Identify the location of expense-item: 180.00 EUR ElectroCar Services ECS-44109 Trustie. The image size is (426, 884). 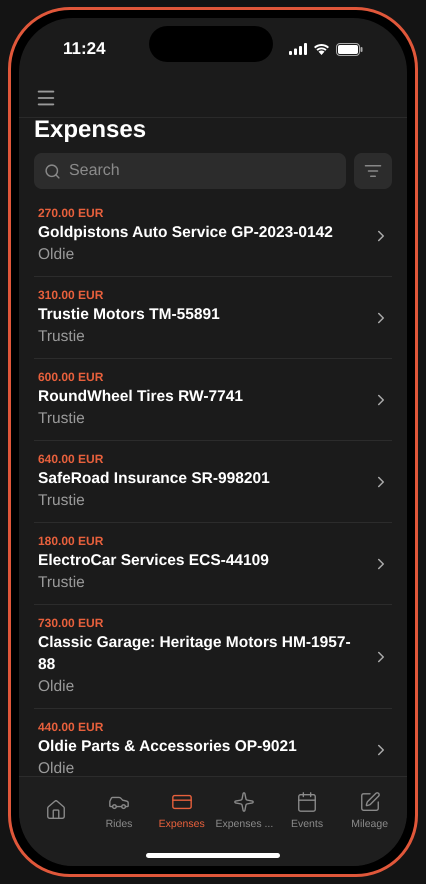
(213, 564).